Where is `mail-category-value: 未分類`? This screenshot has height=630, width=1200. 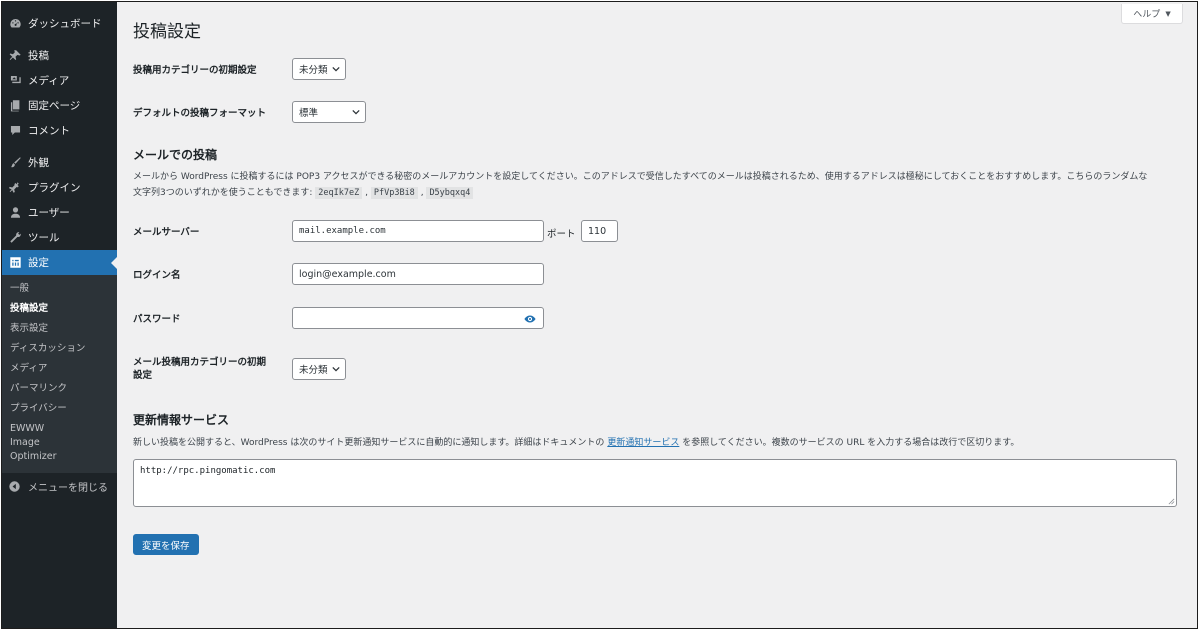
mail-category-value: 未分類 is located at coordinates (313, 370).